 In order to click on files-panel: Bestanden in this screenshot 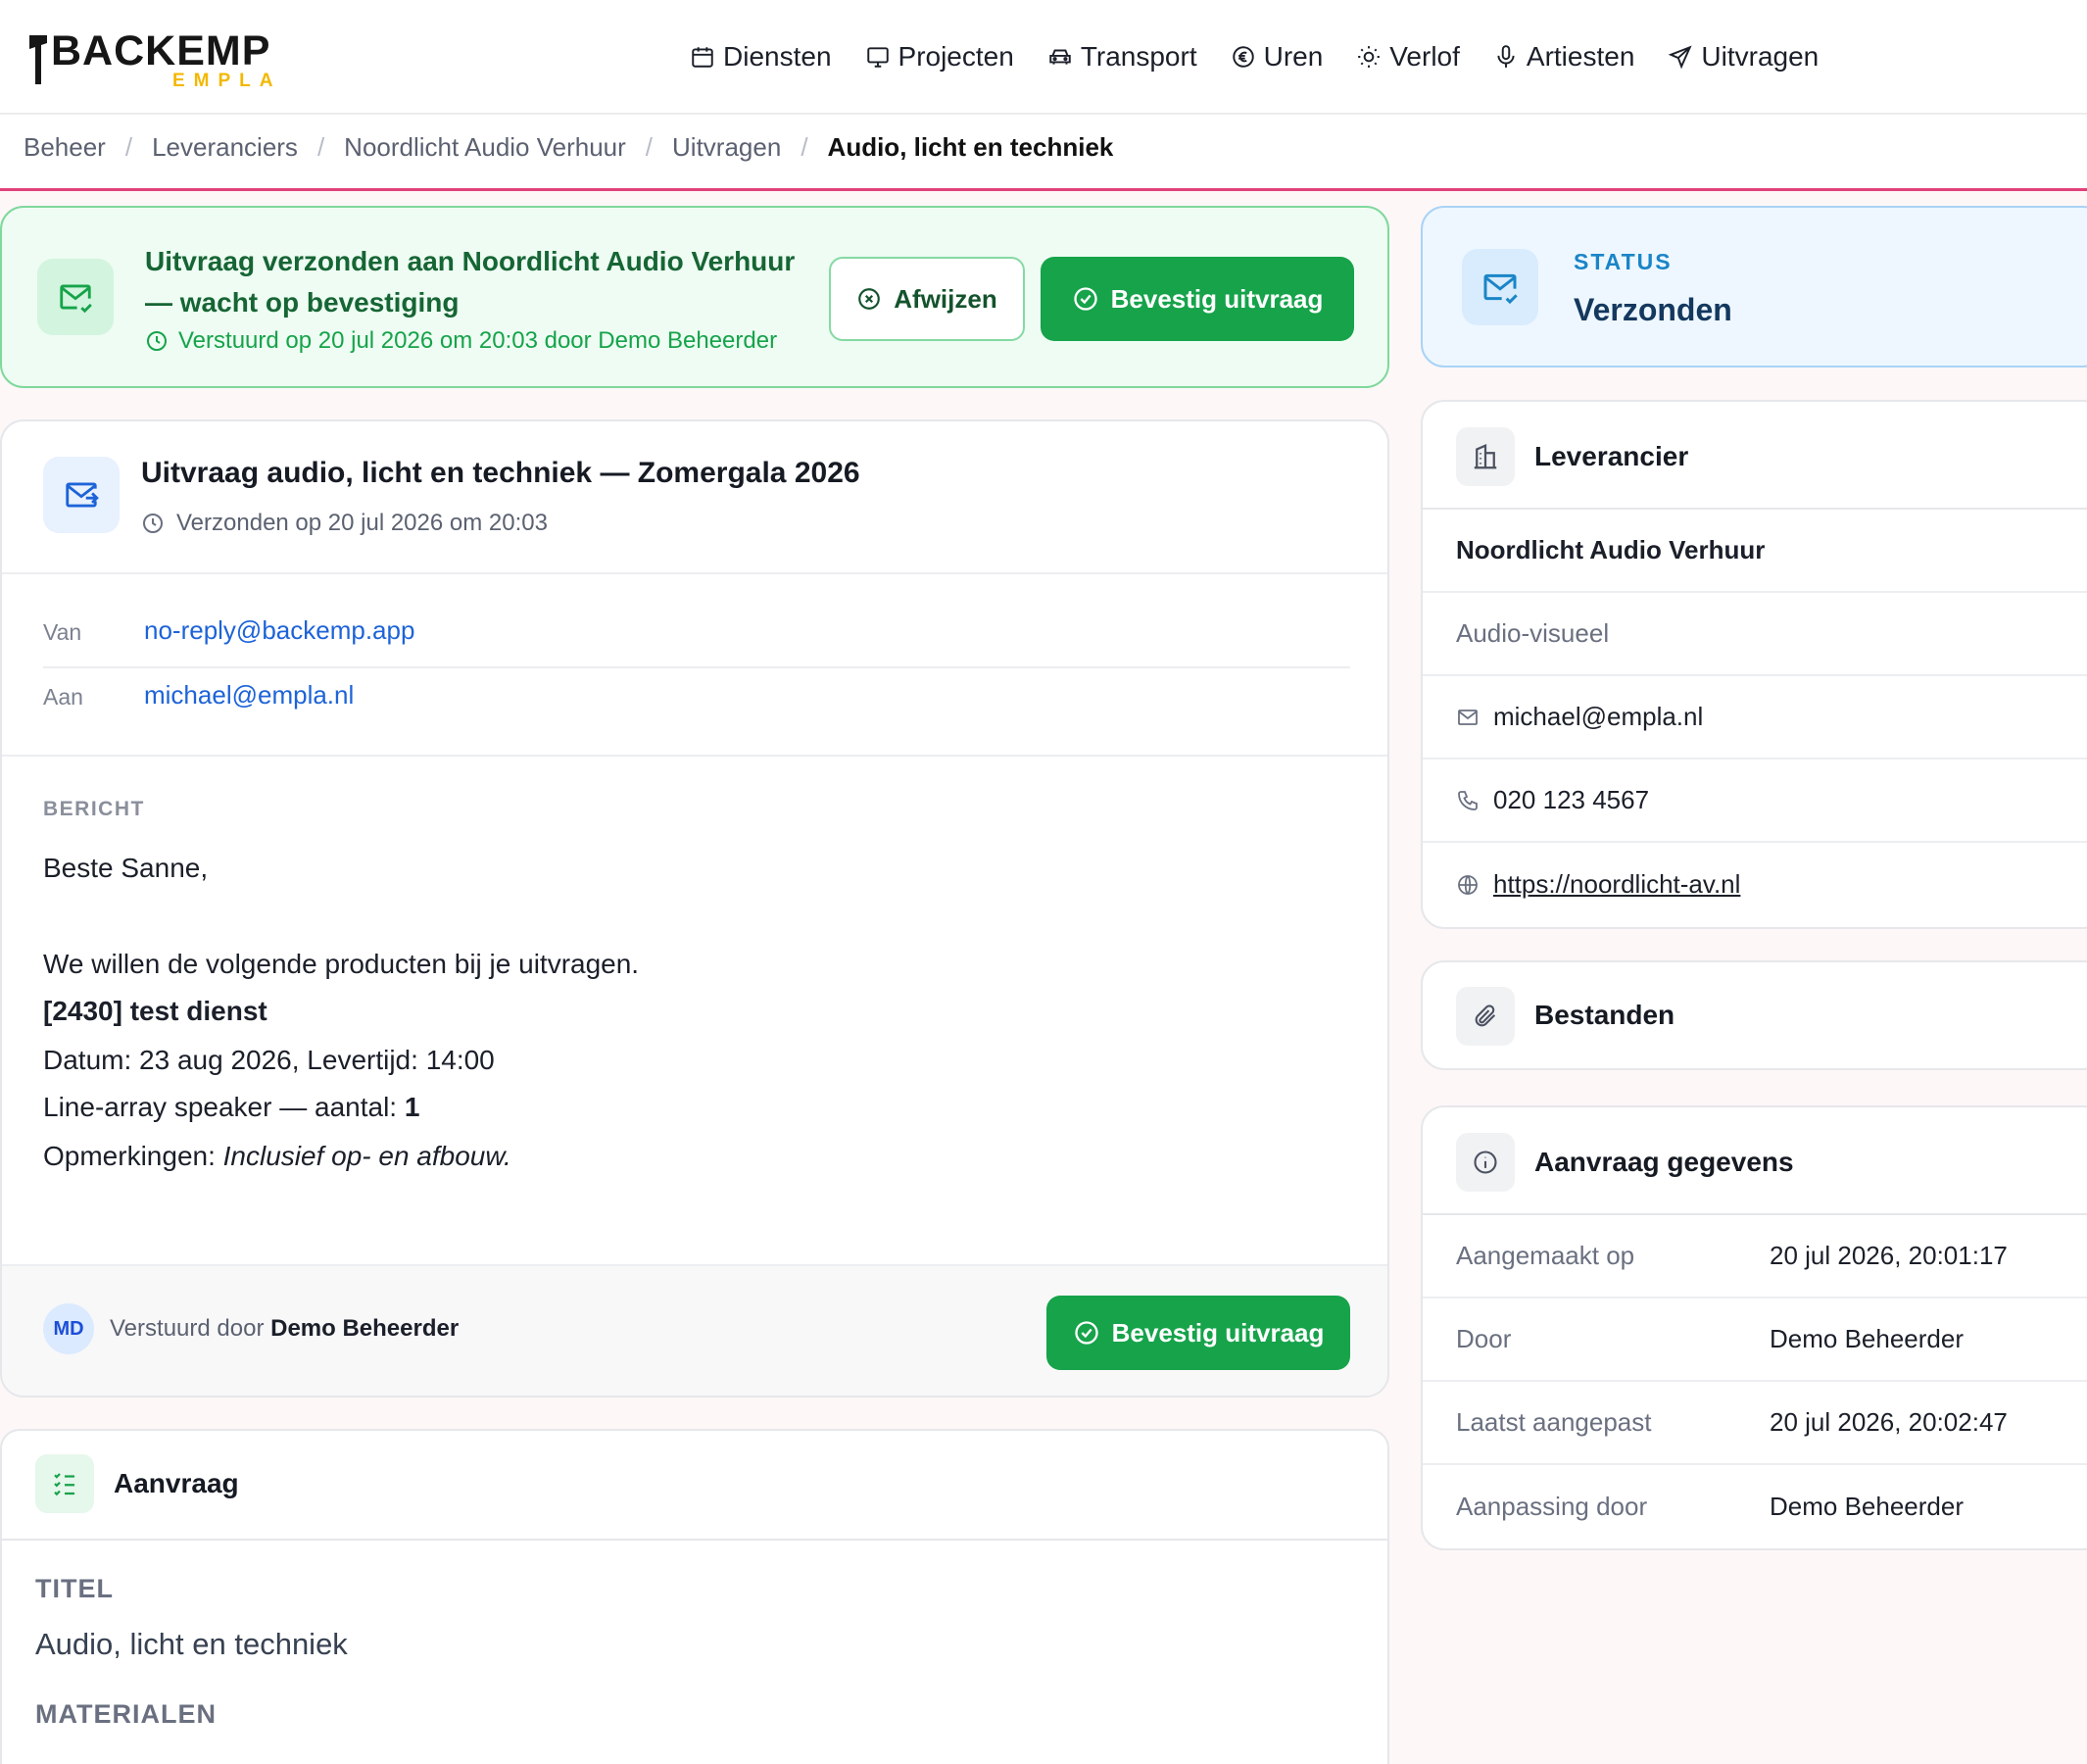, I will do `click(1754, 1015)`.